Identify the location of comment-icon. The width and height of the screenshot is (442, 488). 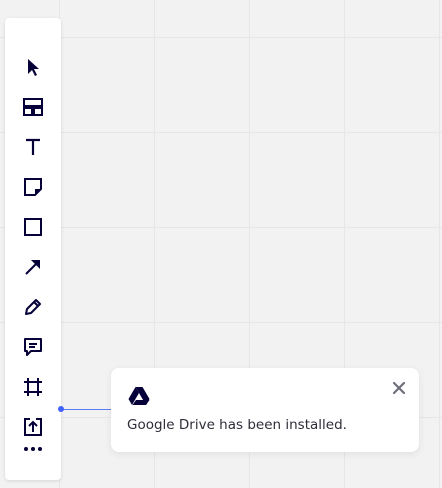
(33, 347).